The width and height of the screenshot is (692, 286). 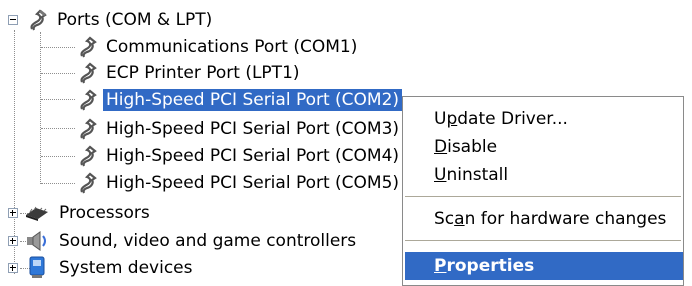 I want to click on menu-text: n for hardware changes, so click(x=565, y=219).